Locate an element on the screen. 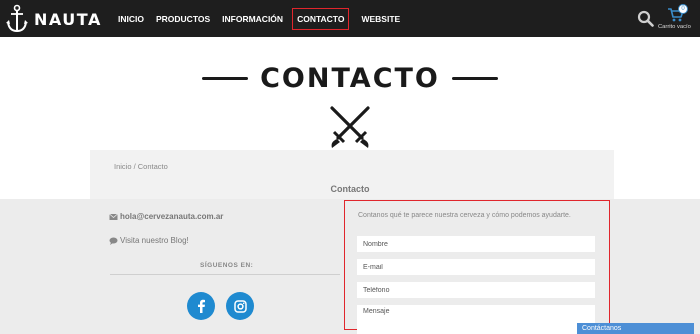  heading-line-right is located at coordinates (474, 78).